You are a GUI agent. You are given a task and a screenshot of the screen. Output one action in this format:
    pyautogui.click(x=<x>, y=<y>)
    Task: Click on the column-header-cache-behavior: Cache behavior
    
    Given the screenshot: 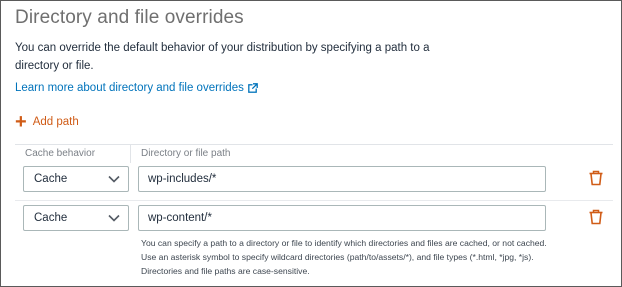 What is the action you would take?
    pyautogui.click(x=60, y=153)
    